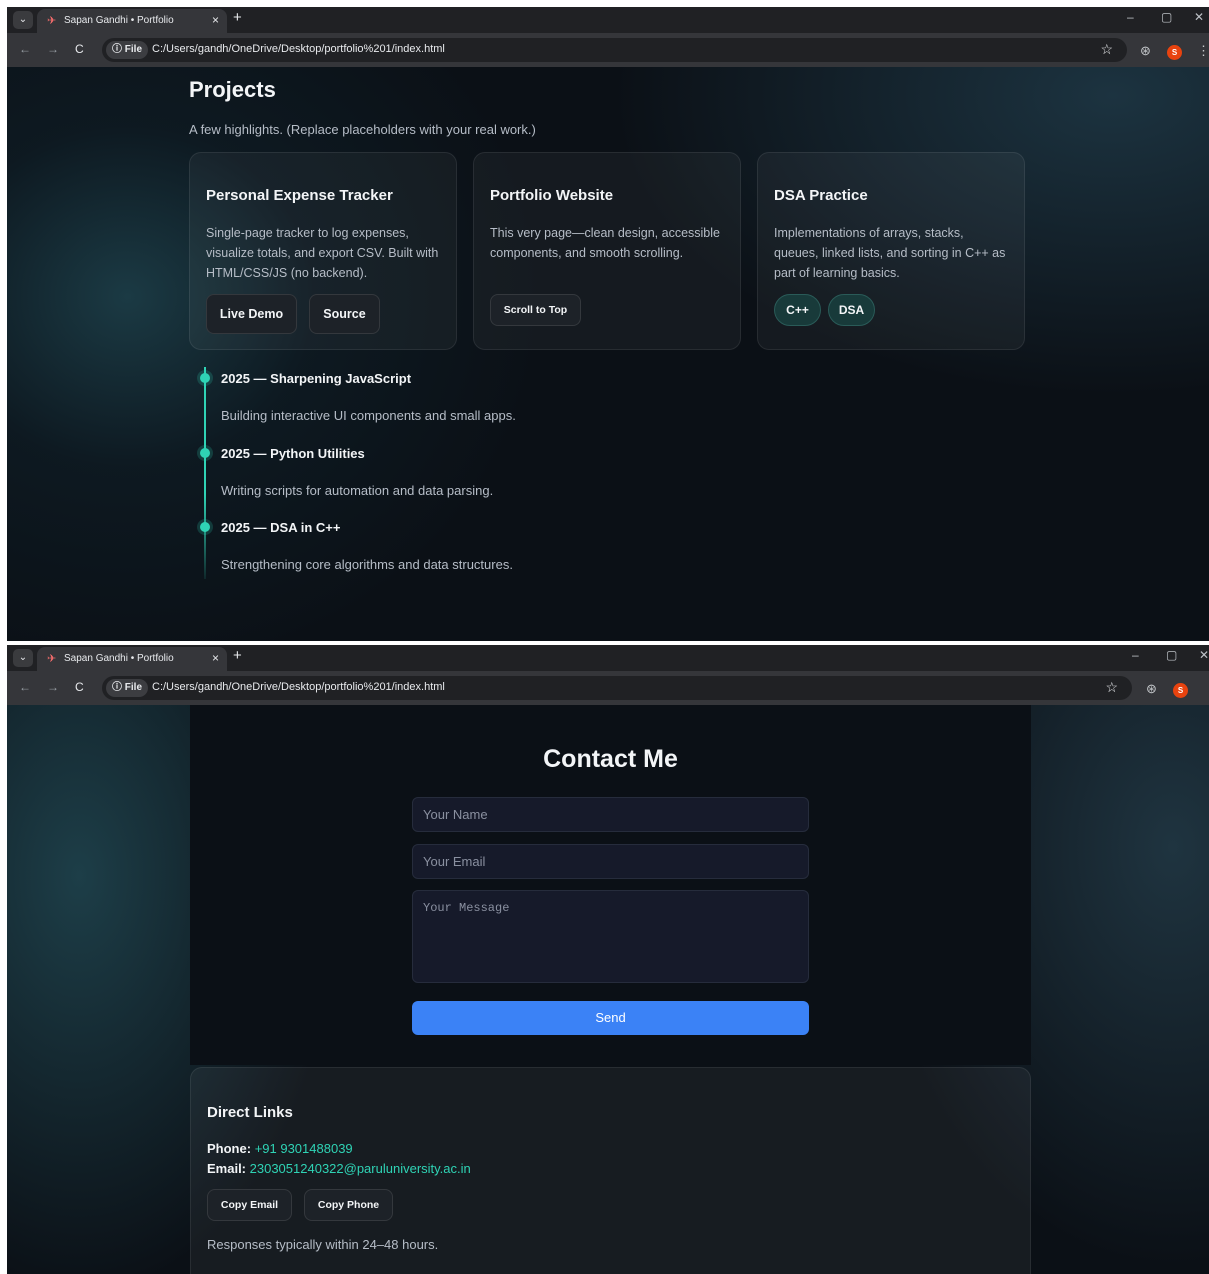  What do you see at coordinates (610, 936) in the screenshot?
I see `message-textarea` at bounding box center [610, 936].